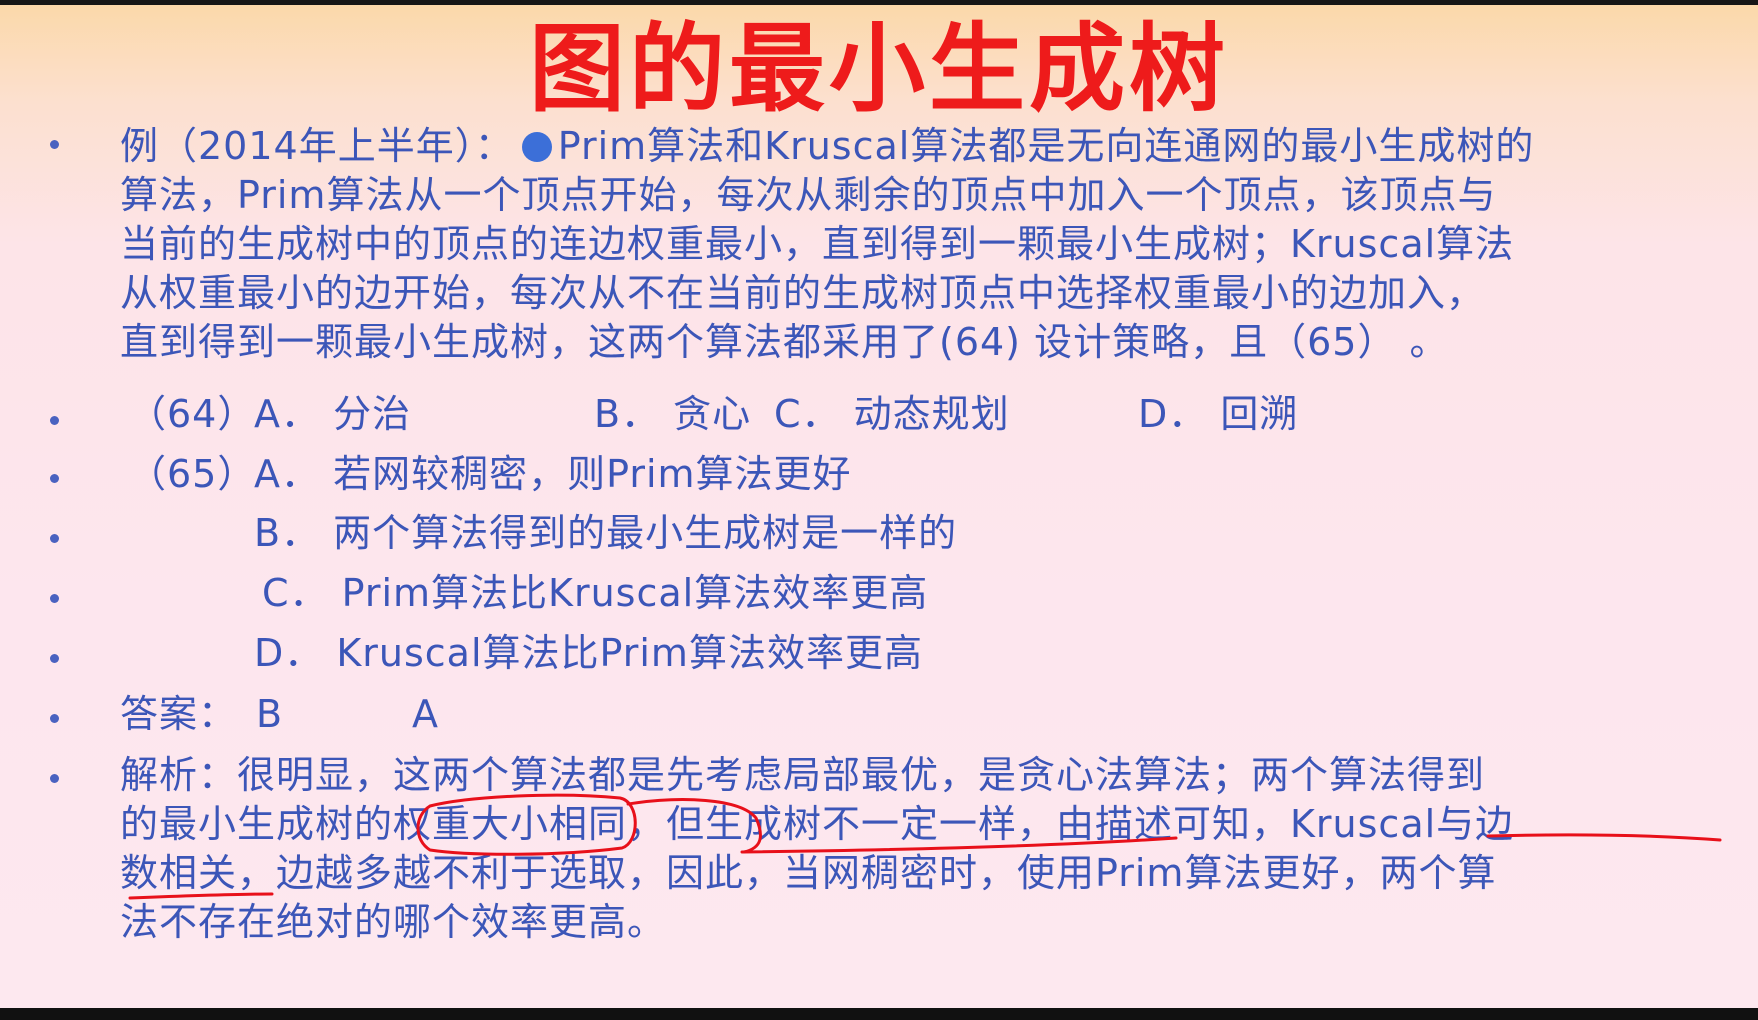  What do you see at coordinates (333, 414) in the screenshot?
I see `q64-option-a: A． 分治` at bounding box center [333, 414].